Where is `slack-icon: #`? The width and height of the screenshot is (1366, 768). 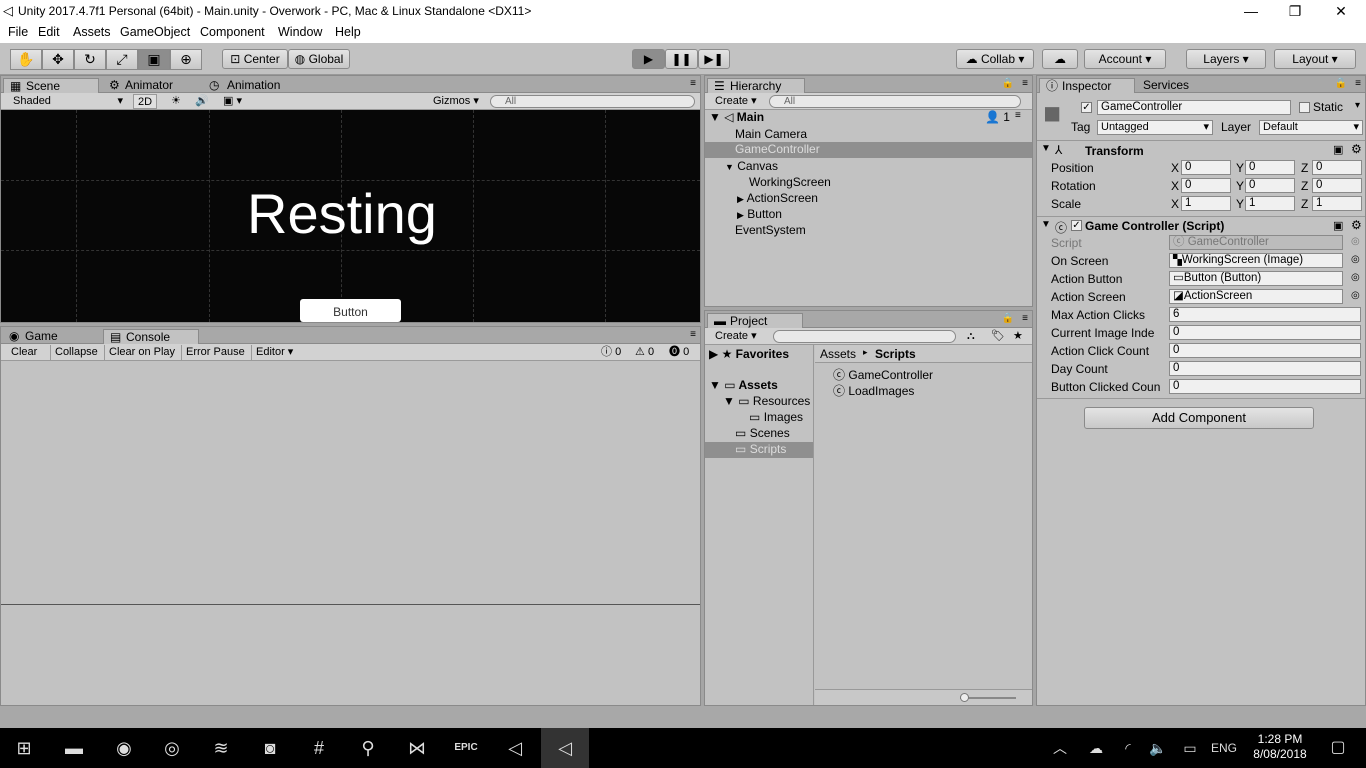 slack-icon: # is located at coordinates (319, 748).